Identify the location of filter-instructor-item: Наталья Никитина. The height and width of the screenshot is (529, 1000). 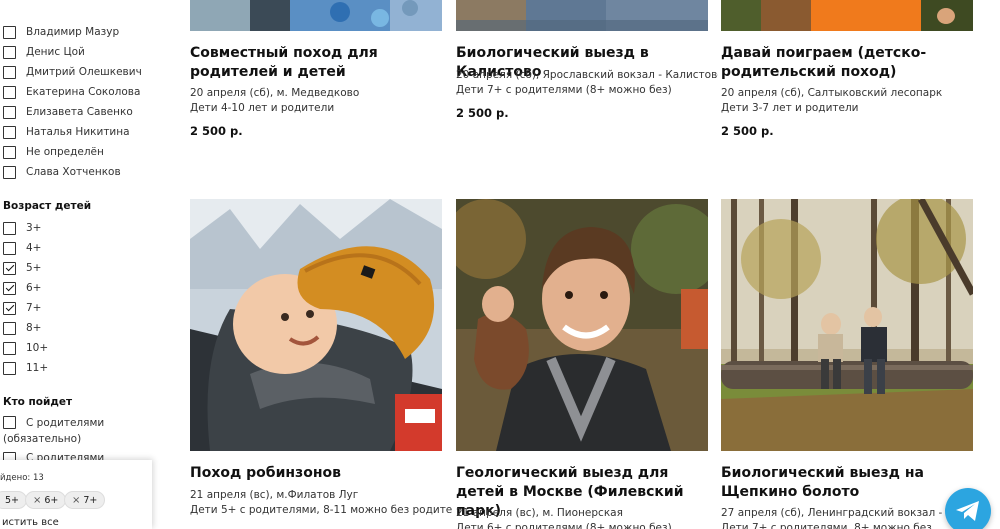
(66, 132).